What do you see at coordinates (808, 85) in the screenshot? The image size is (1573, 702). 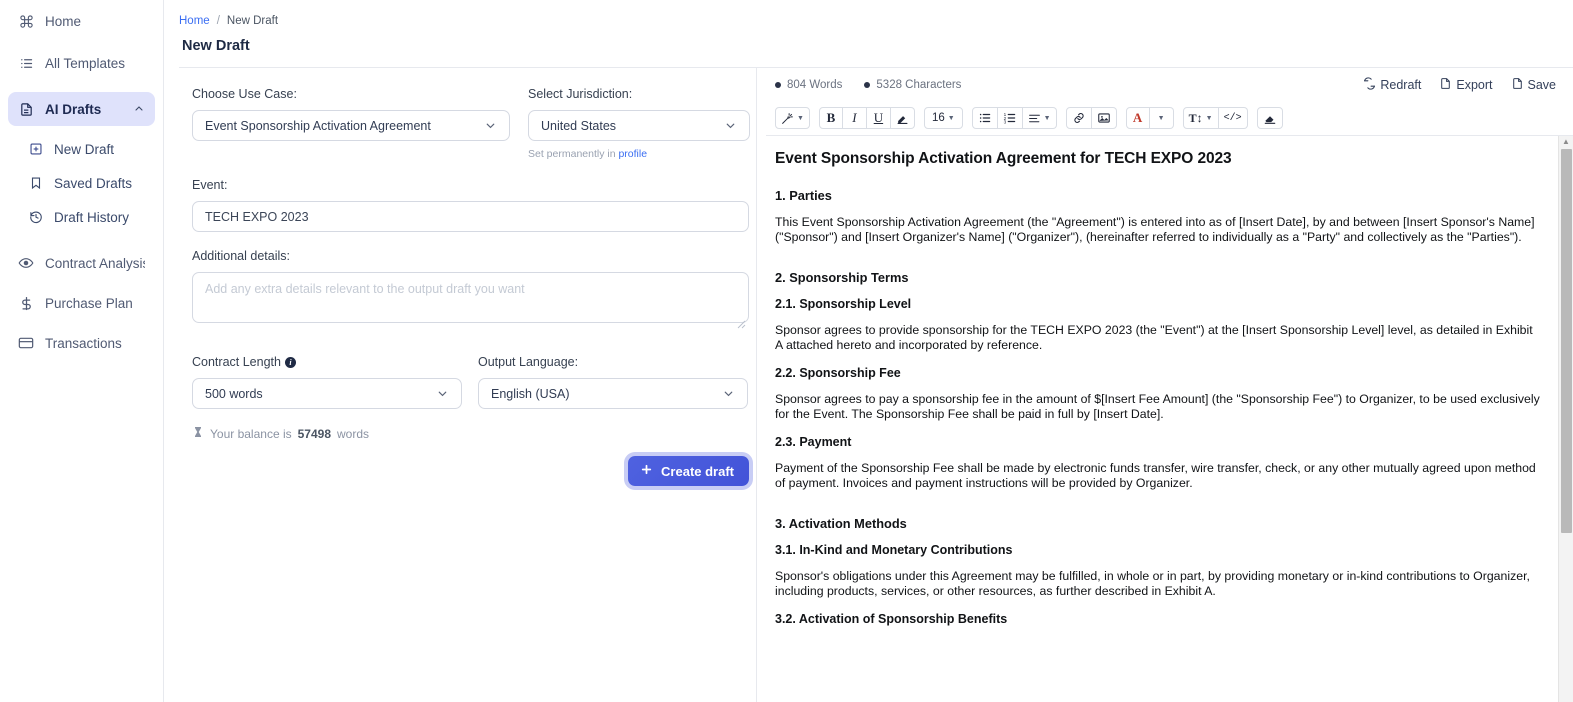 I see `word-count: 804 Words` at bounding box center [808, 85].